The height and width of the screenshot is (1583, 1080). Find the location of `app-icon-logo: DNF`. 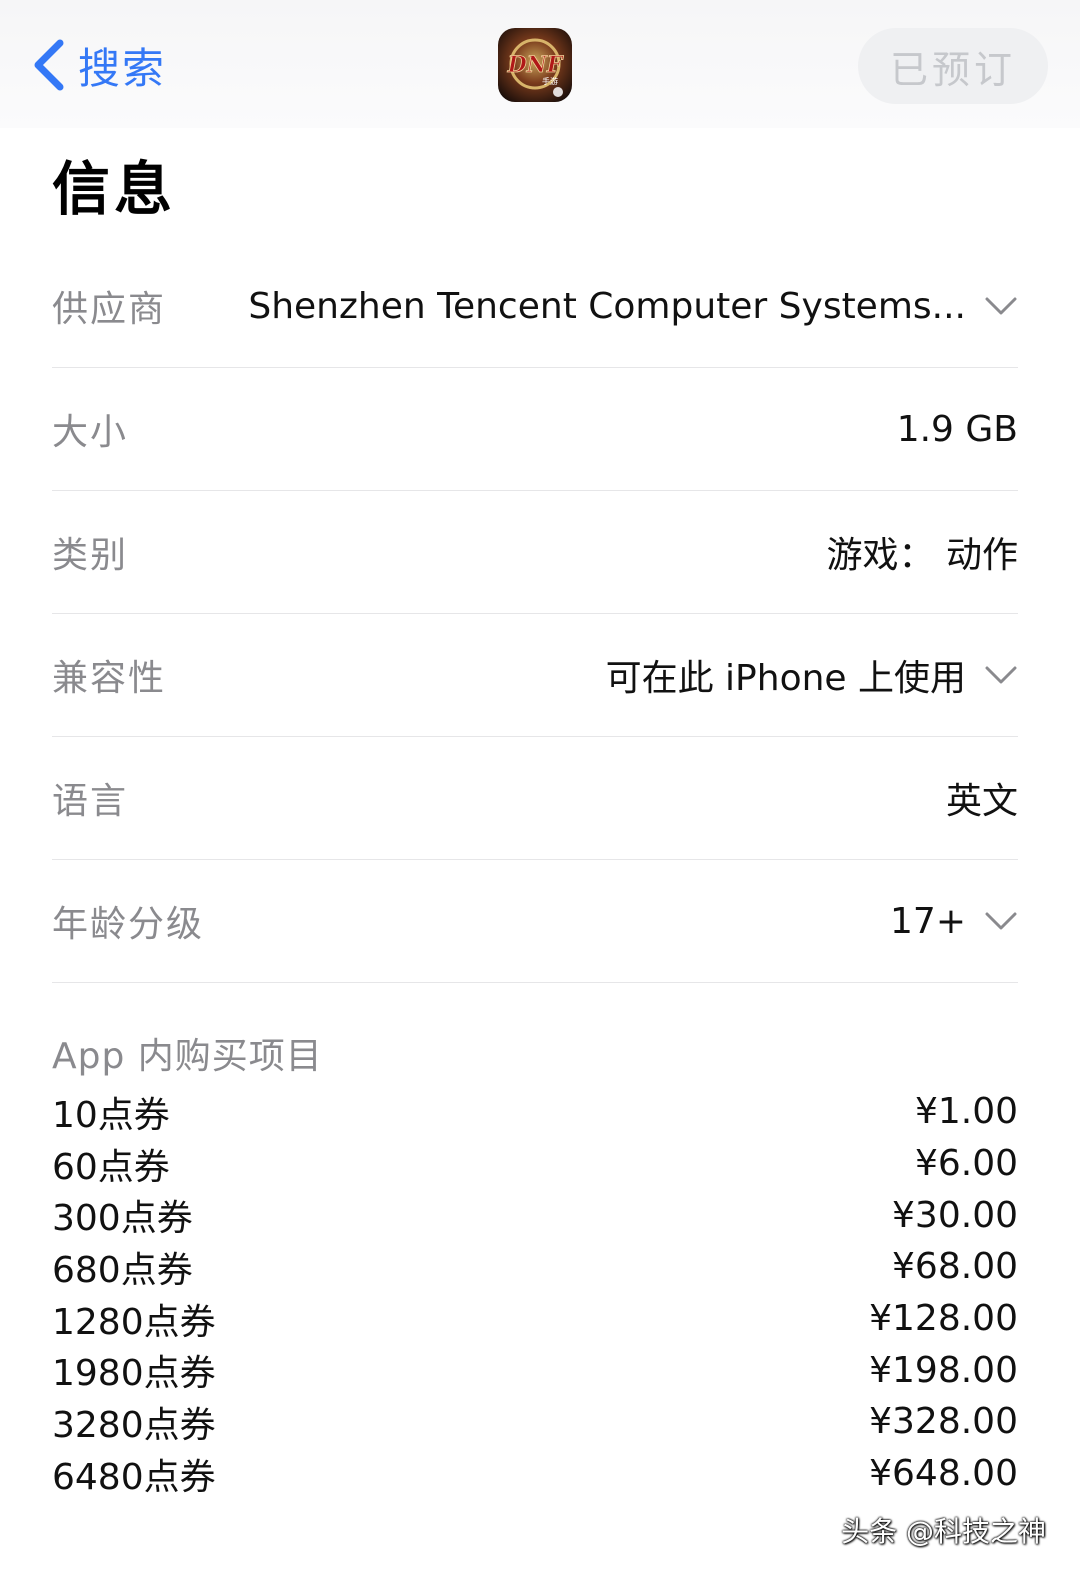

app-icon-logo: DNF is located at coordinates (535, 65).